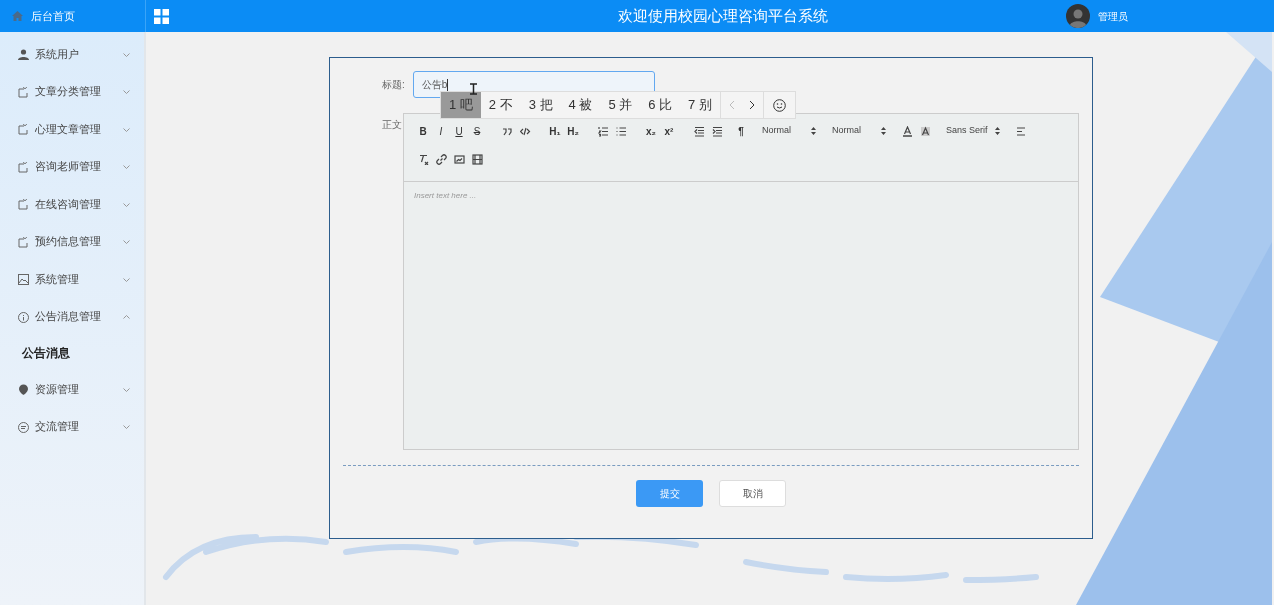 This screenshot has width=1274, height=605. I want to click on highlight-icon, so click(925, 131).